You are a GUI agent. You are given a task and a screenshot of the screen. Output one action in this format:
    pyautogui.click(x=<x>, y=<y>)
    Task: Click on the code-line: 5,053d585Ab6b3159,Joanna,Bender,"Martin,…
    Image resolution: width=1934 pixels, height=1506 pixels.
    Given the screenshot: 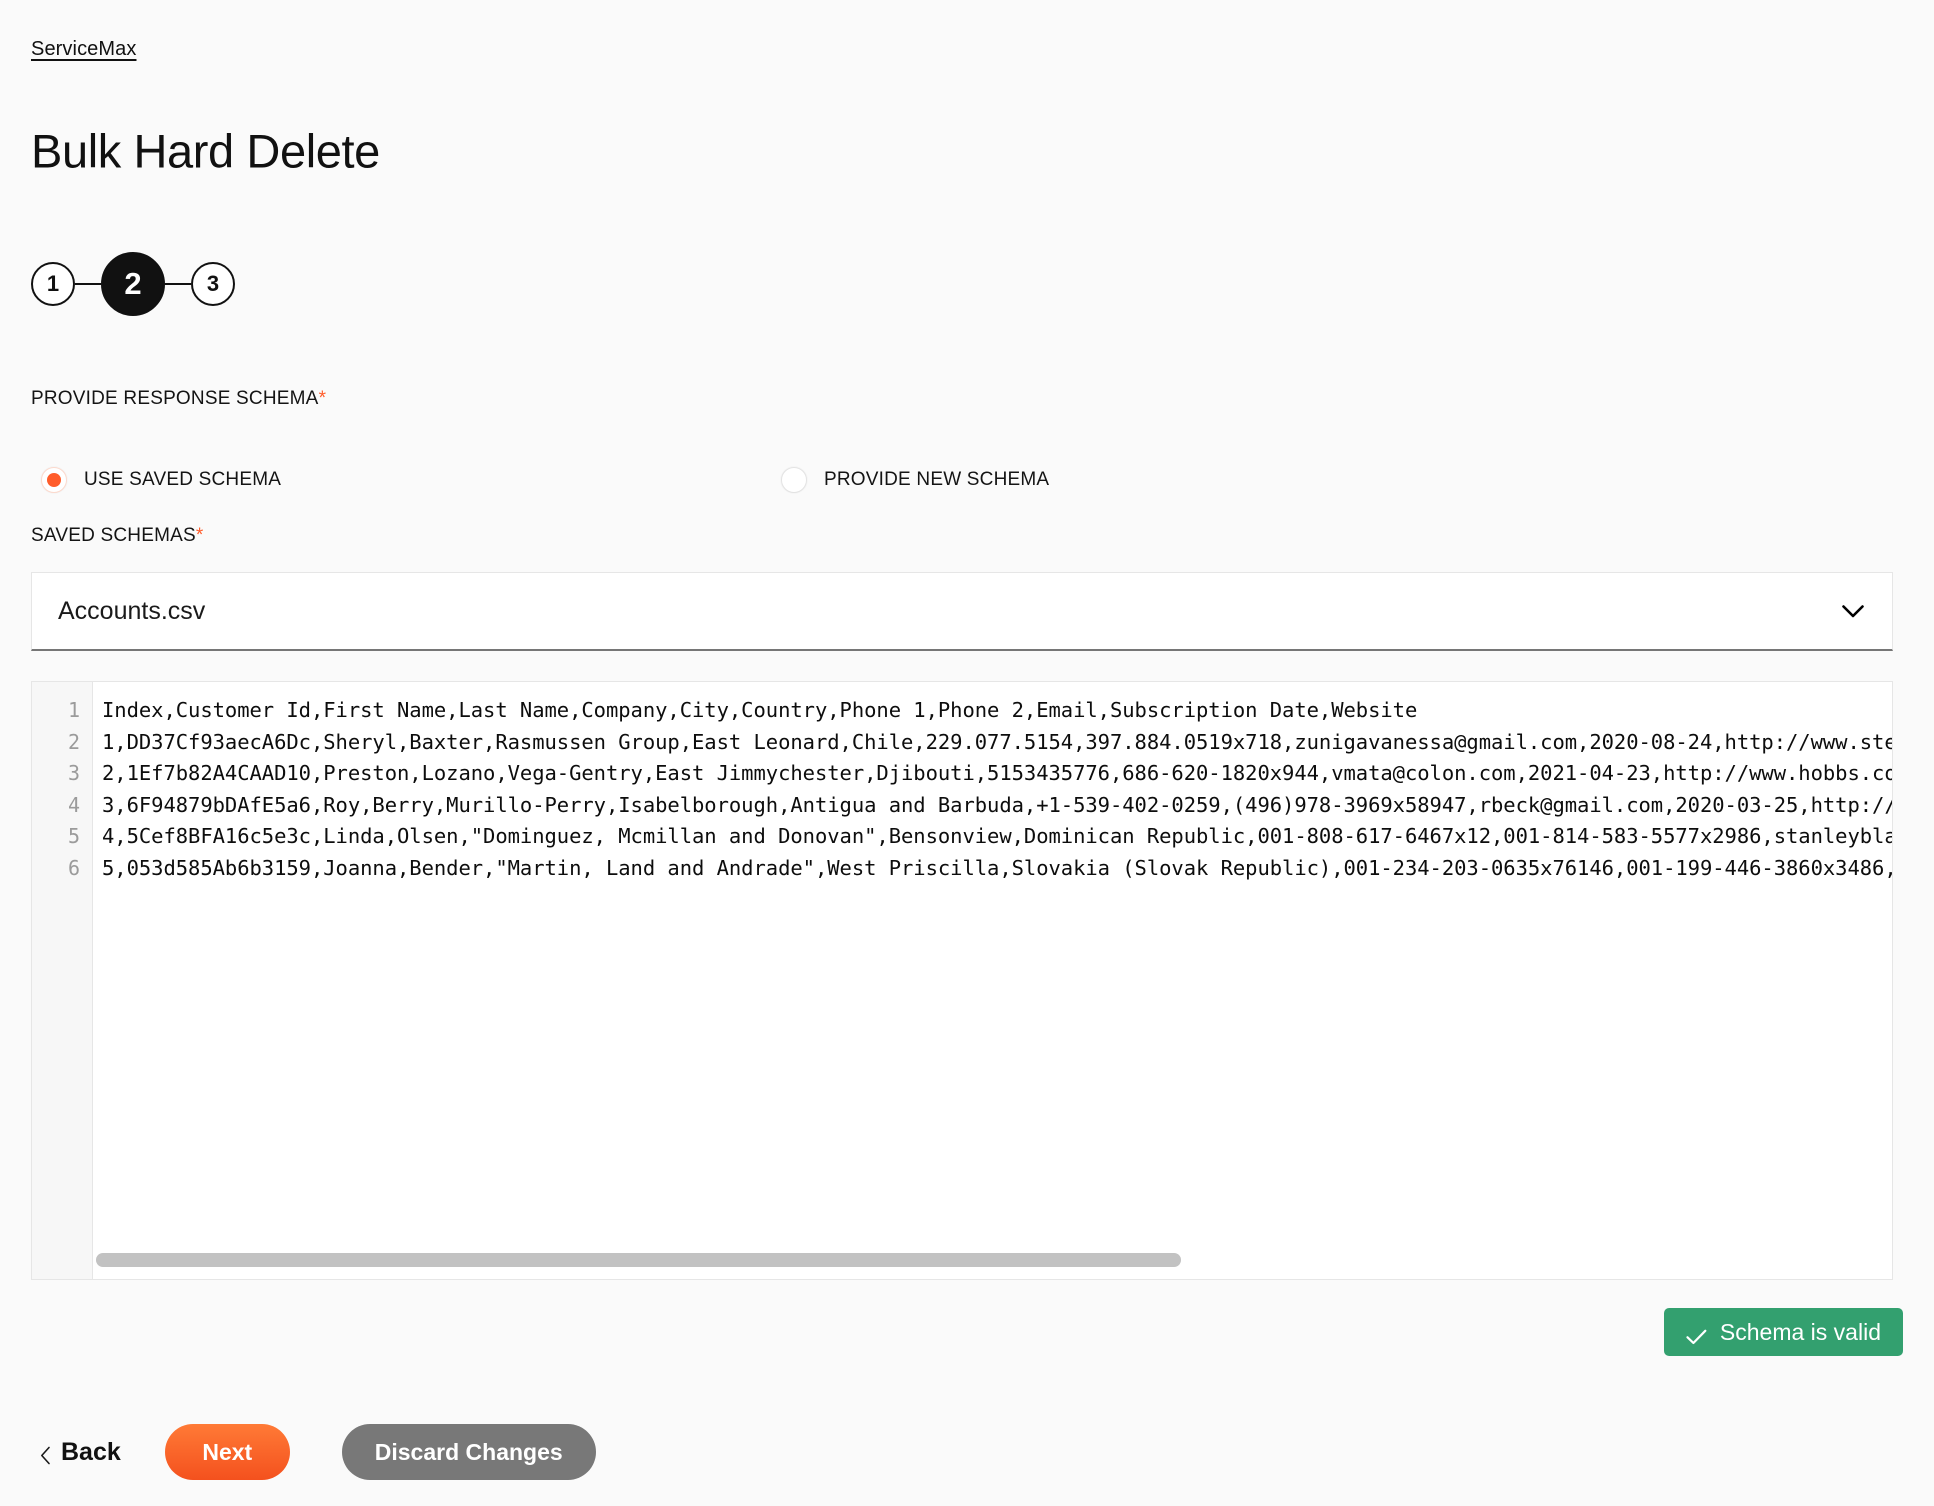 What is the action you would take?
    pyautogui.click(x=997, y=867)
    